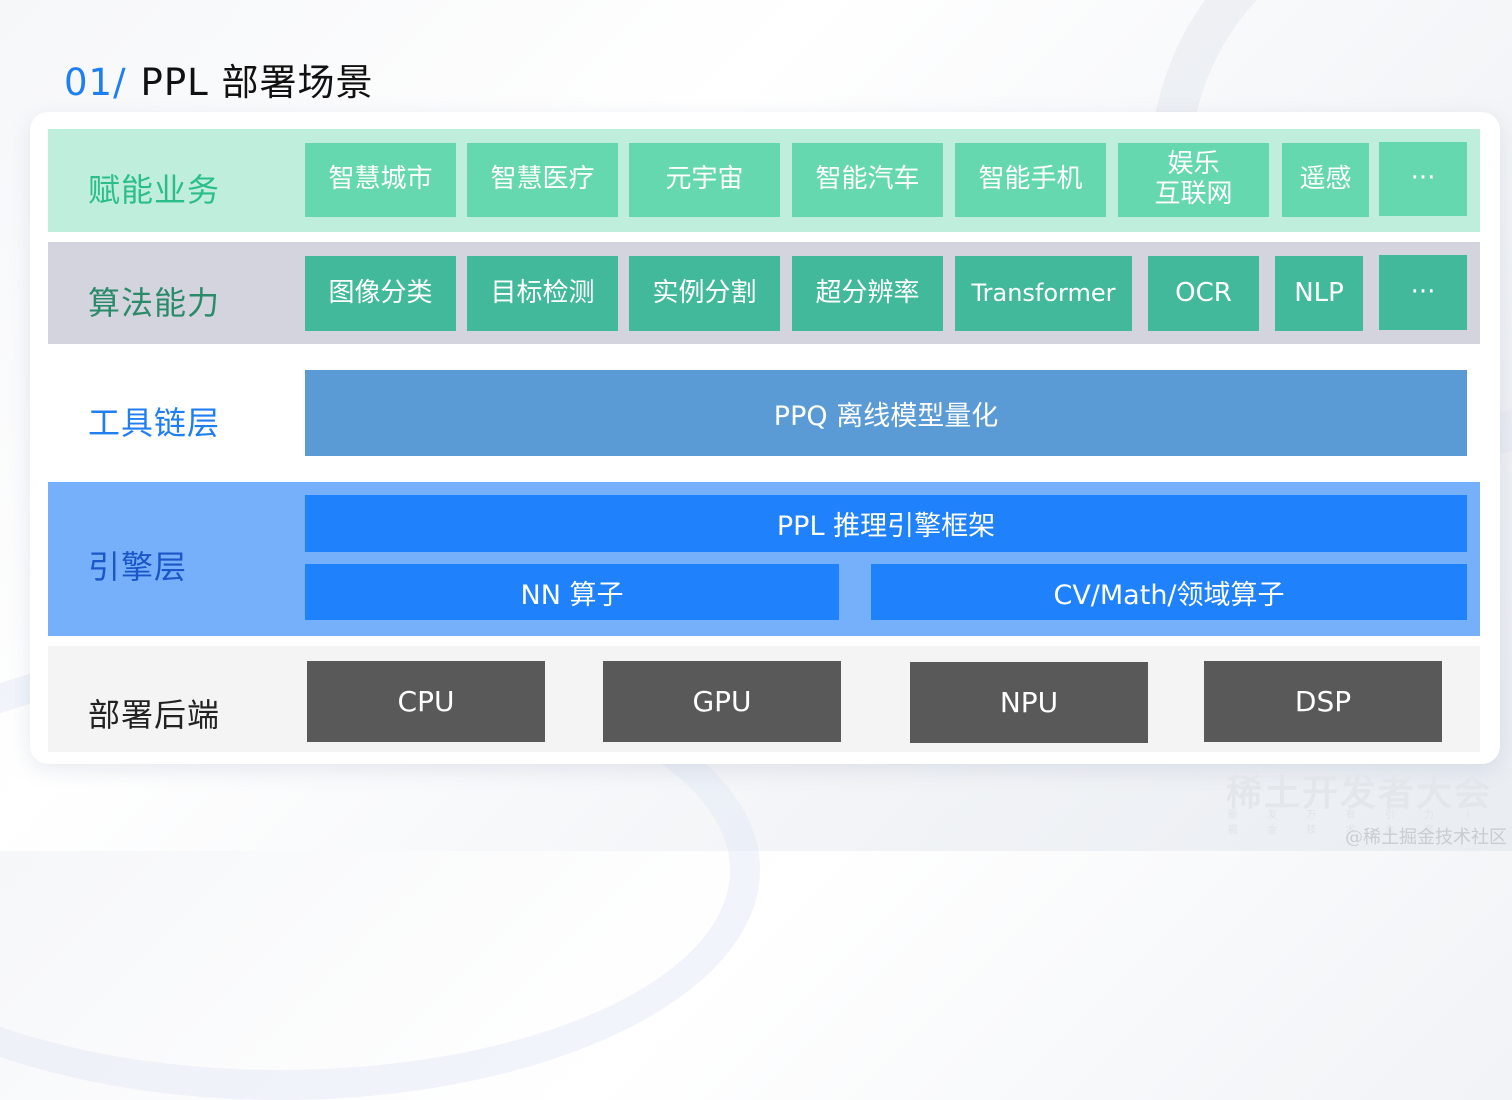 The width and height of the screenshot is (1512, 1100). What do you see at coordinates (704, 293) in the screenshot?
I see `algorithm-item: 实例分割` at bounding box center [704, 293].